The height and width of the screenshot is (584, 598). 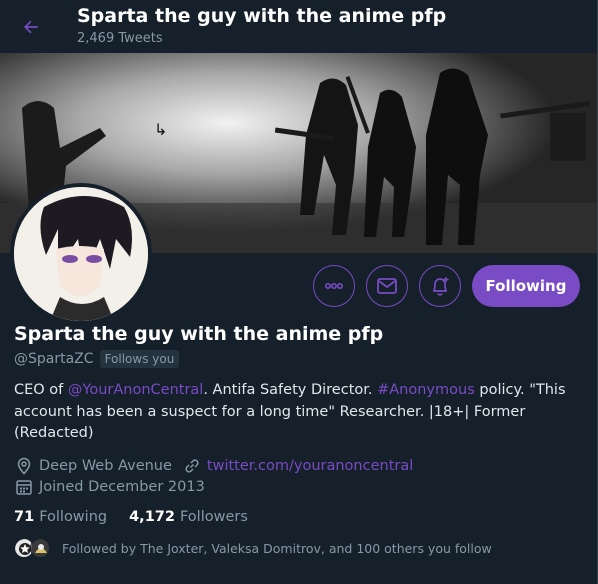 I want to click on back-arrow-icon, so click(x=31, y=27).